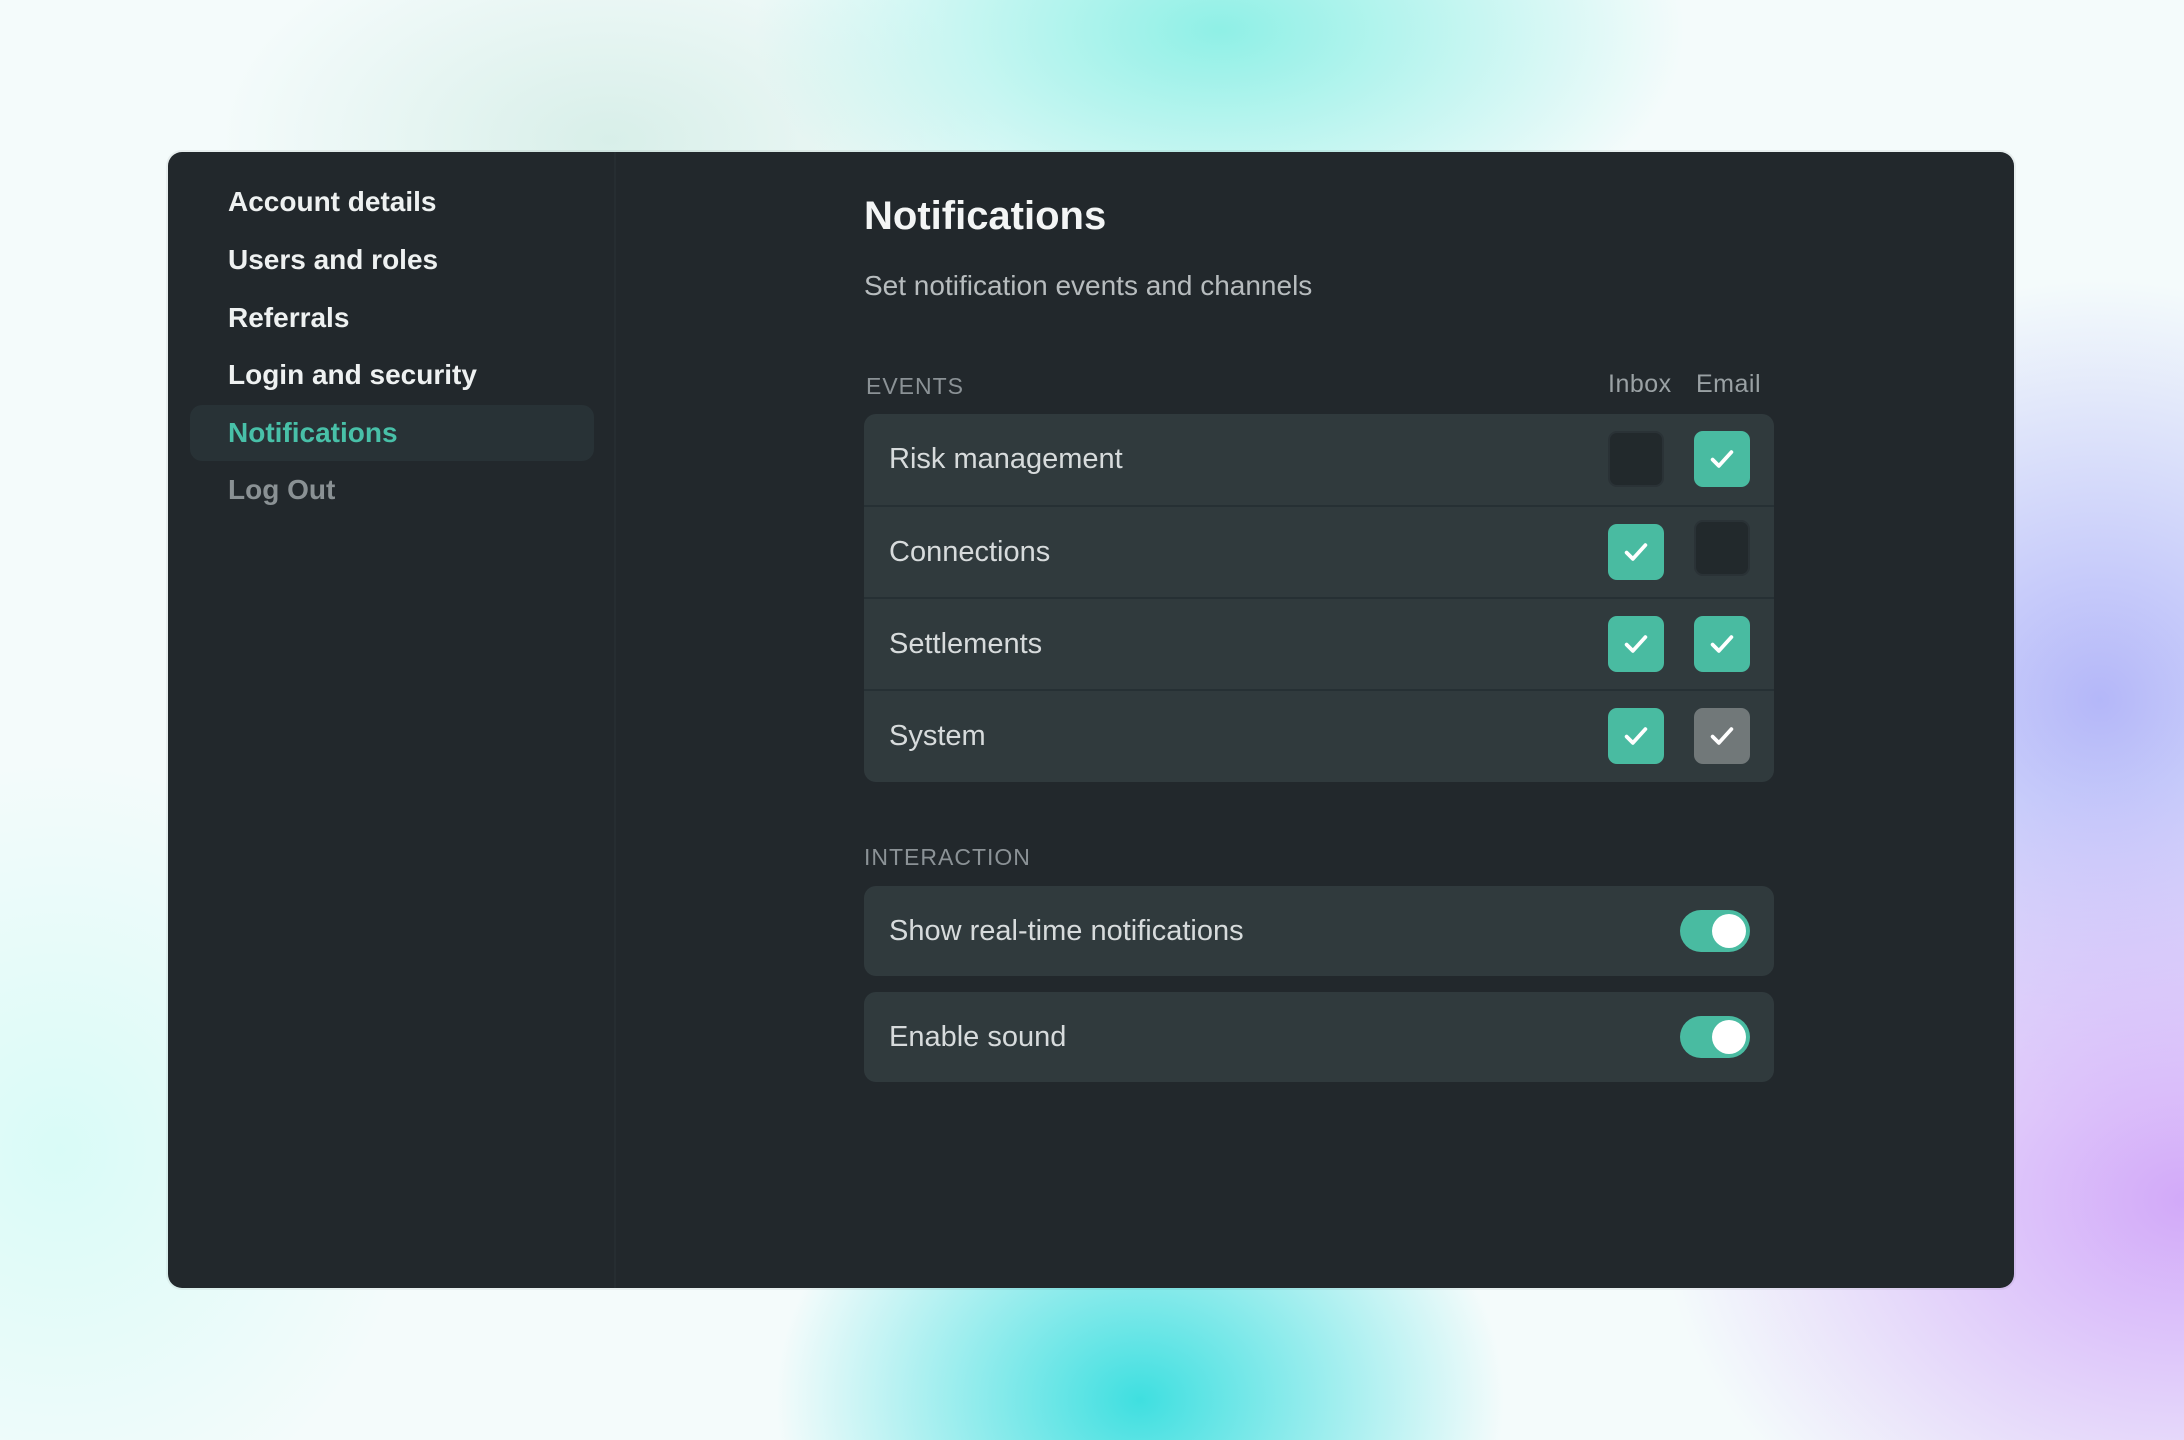  I want to click on event-label: System, so click(937, 736).